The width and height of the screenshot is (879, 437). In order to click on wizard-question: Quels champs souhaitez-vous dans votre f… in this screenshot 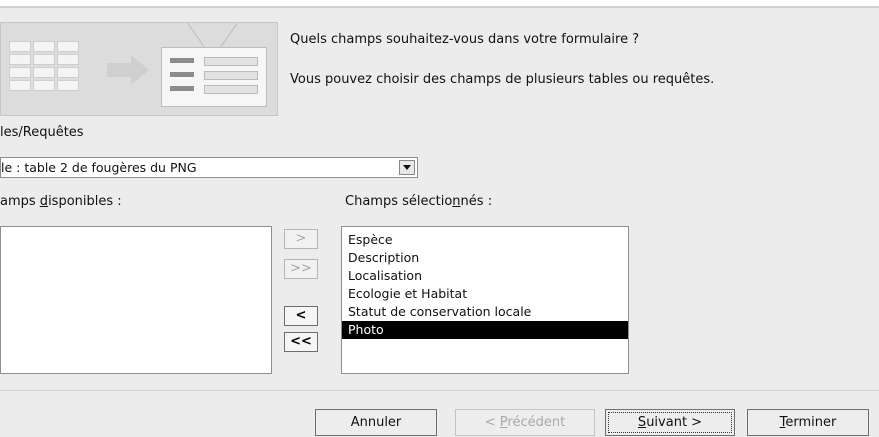, I will do `click(465, 39)`.